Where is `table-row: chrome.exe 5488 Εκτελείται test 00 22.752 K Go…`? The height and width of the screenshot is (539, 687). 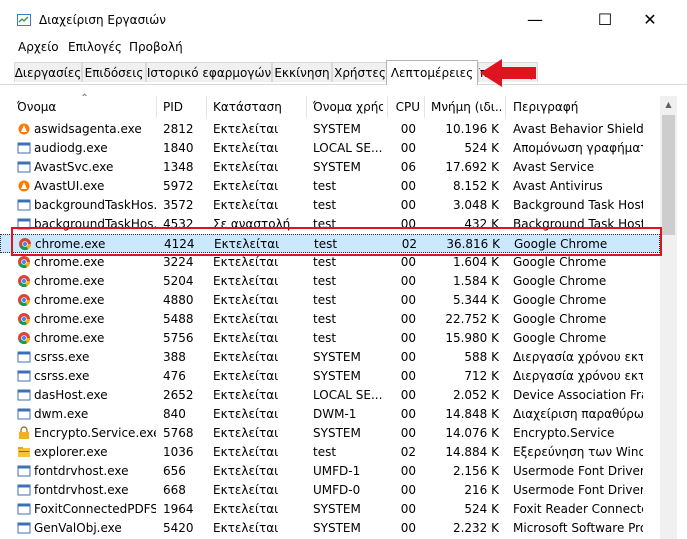 table-row: chrome.exe 5488 Εκτελείται test 00 22.752 K Go… is located at coordinates (330, 319).